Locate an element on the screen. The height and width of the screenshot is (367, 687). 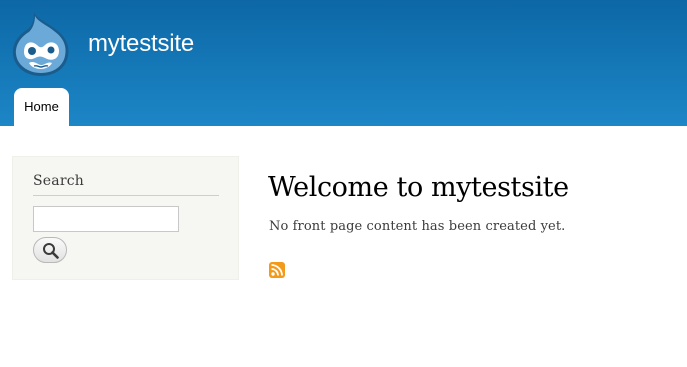
magnifier-icon is located at coordinates (51, 251).